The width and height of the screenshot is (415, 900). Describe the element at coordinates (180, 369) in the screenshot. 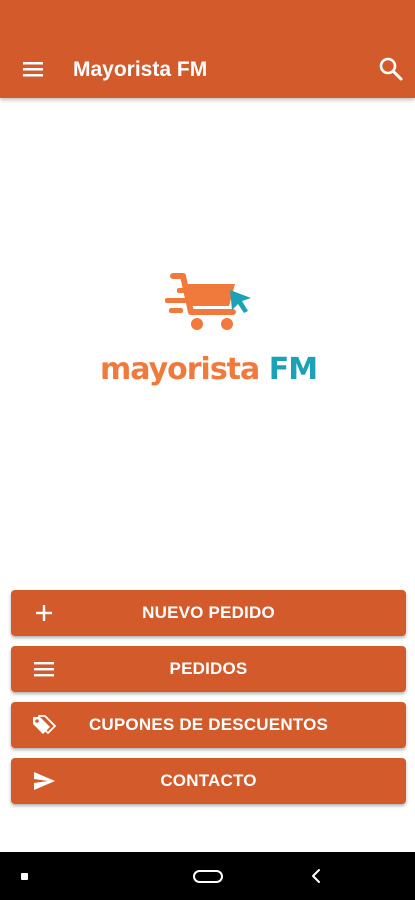

I see `brand-word-mayorista: mayorista` at that location.